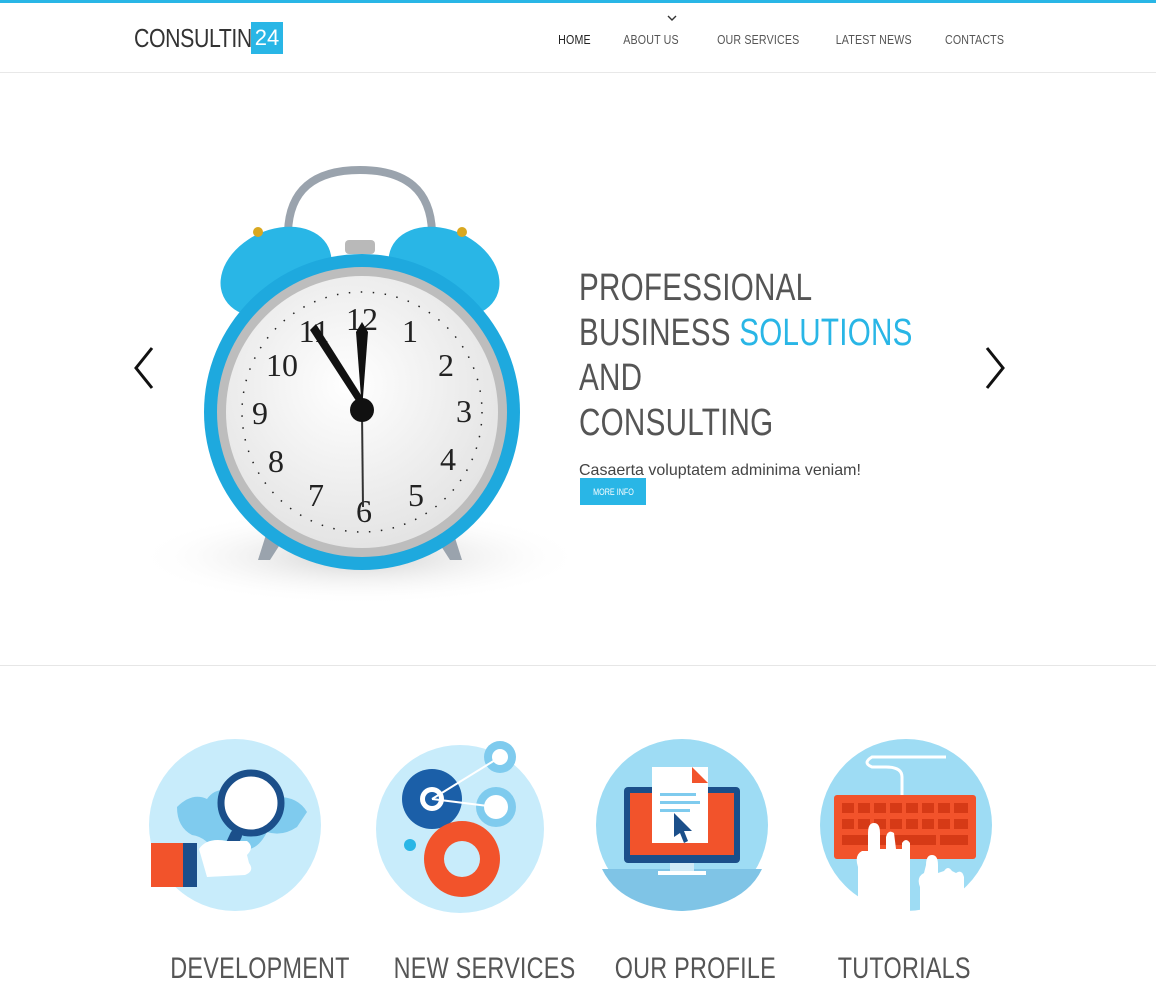 Image resolution: width=1156 pixels, height=1000 pixels. I want to click on feature-title-new-services: NEW SERVICES, so click(484, 968).